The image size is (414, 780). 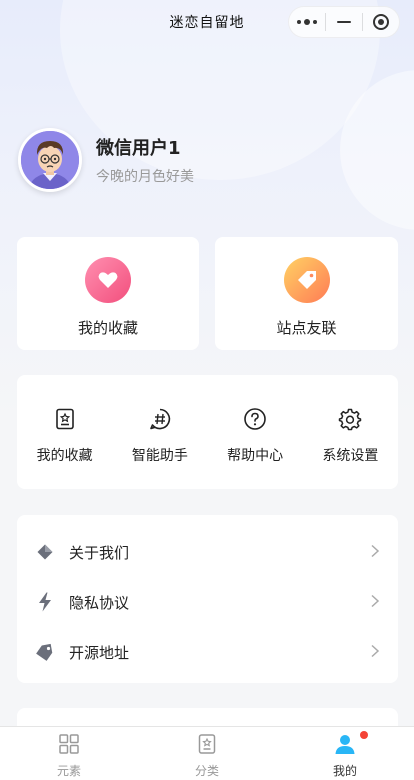 What do you see at coordinates (64, 456) in the screenshot?
I see `tool-label: 我的收藏` at bounding box center [64, 456].